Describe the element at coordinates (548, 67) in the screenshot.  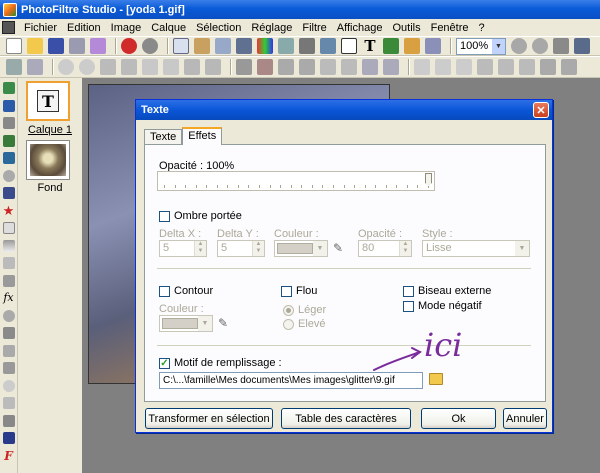
I see `noise-icon` at that location.